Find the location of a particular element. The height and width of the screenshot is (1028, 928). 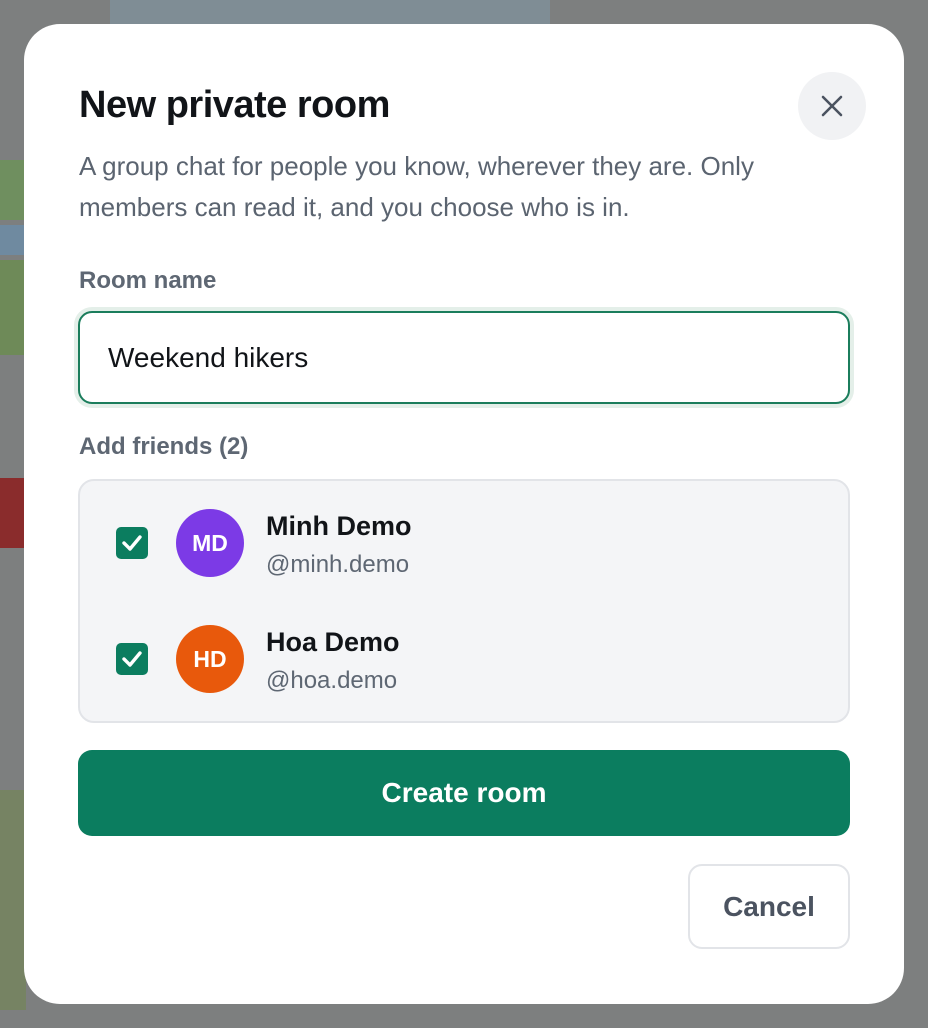

close-button is located at coordinates (832, 106).